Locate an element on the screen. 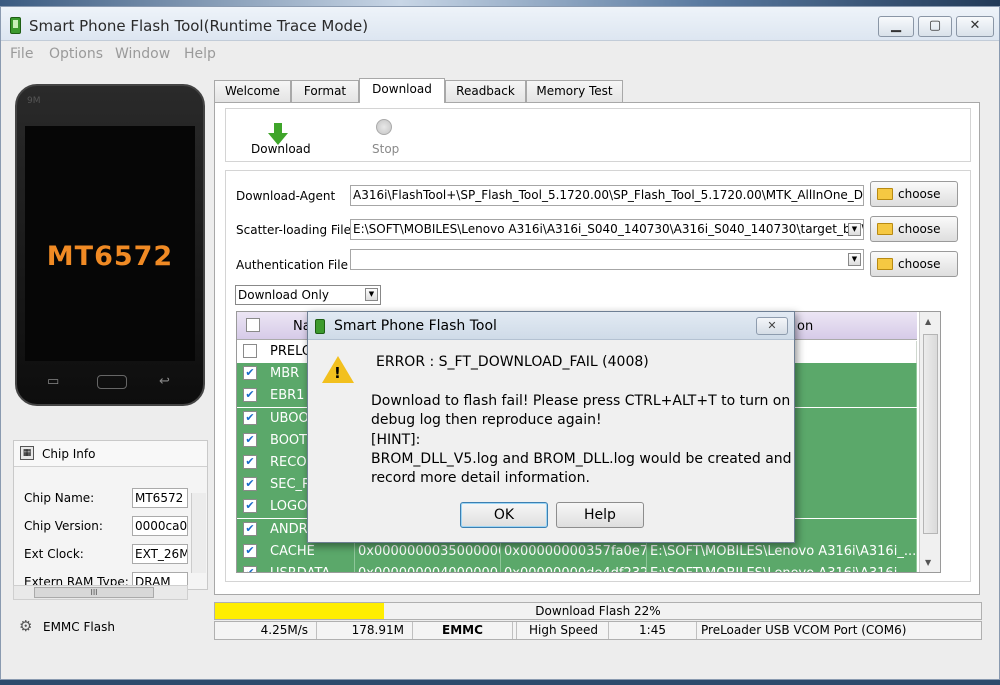 The image size is (1000, 685). cell-end: 0x00000000357fa0e7 is located at coordinates (574, 551).